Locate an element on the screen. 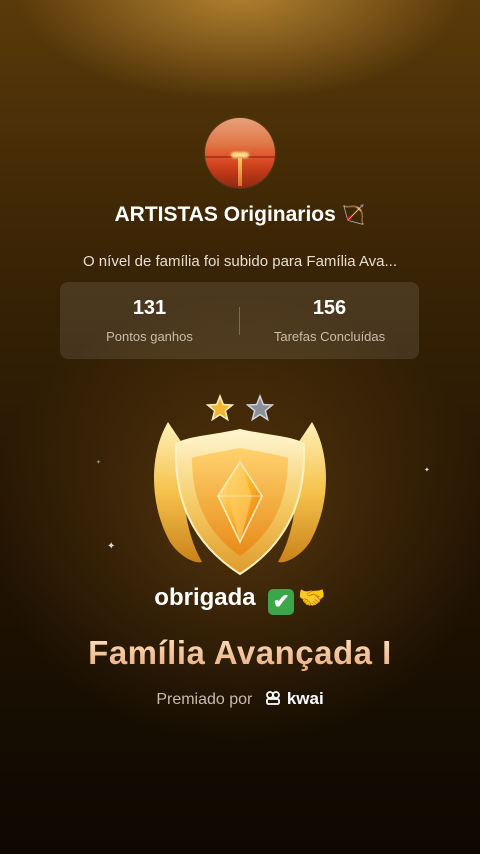 The height and width of the screenshot is (854, 480). tasks-label: Tarefas Concluídas is located at coordinates (329, 336).